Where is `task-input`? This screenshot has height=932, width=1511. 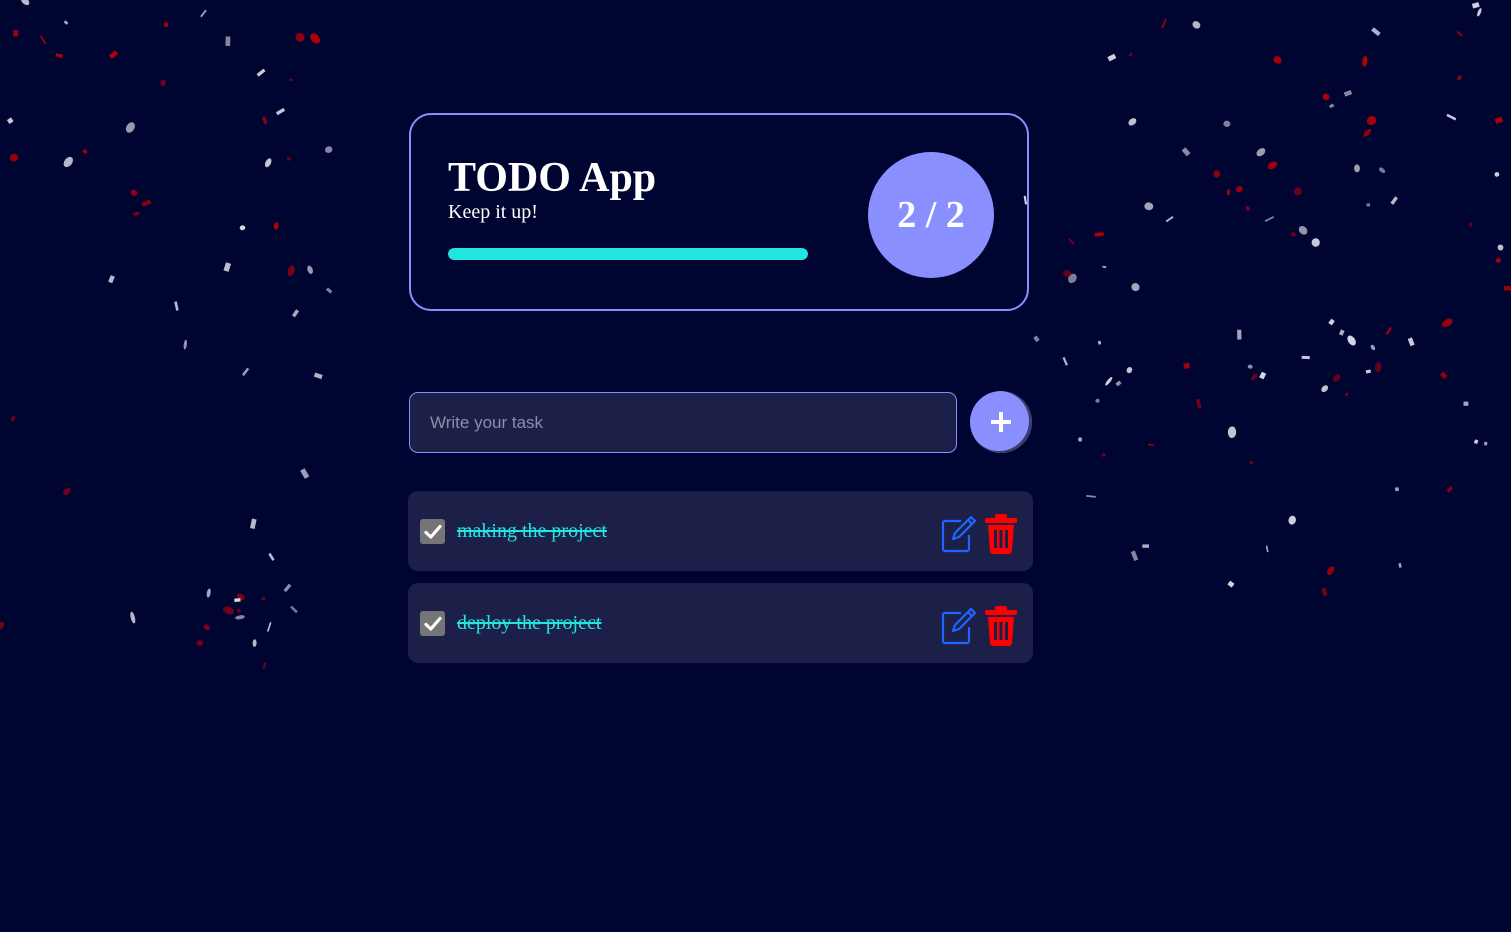 task-input is located at coordinates (683, 422).